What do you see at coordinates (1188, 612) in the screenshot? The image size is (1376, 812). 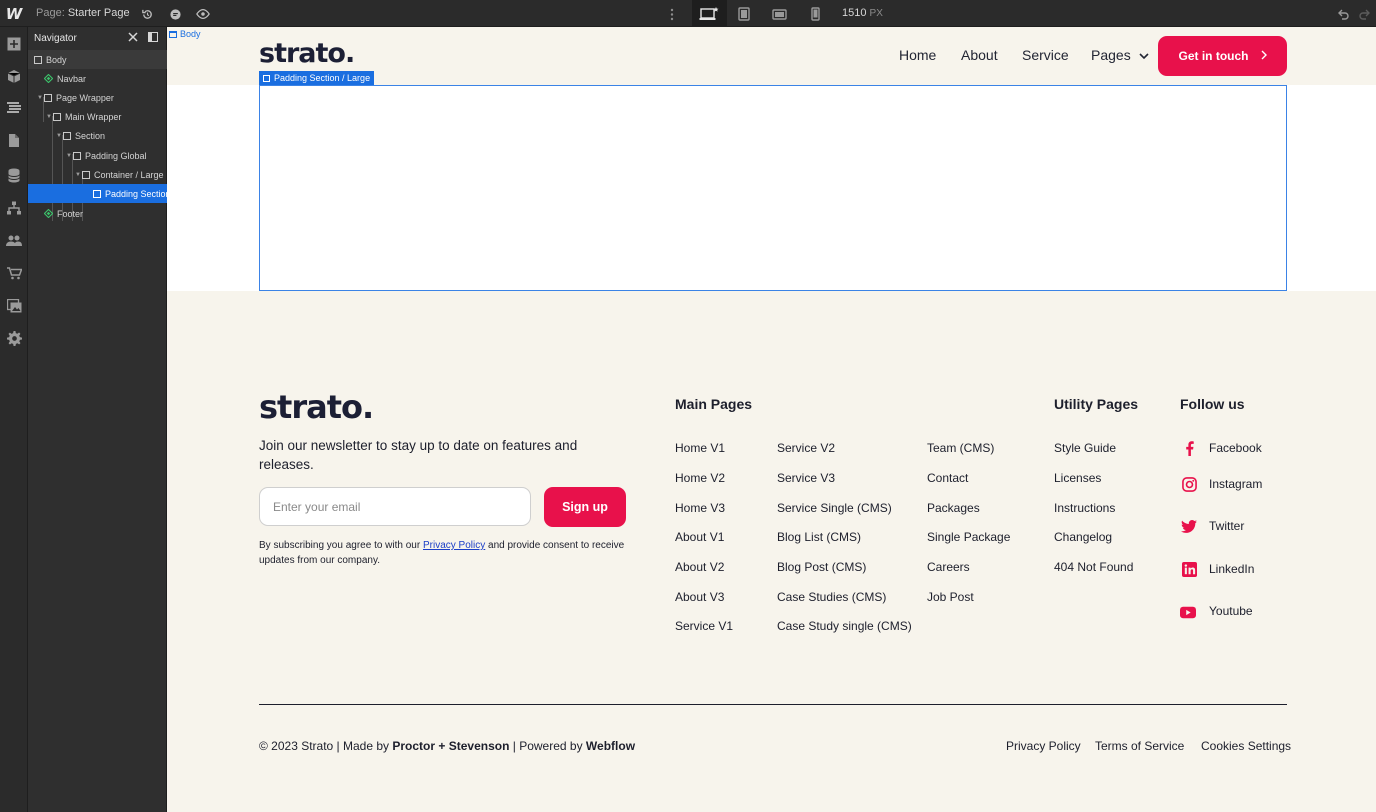 I see `youtube-icon` at bounding box center [1188, 612].